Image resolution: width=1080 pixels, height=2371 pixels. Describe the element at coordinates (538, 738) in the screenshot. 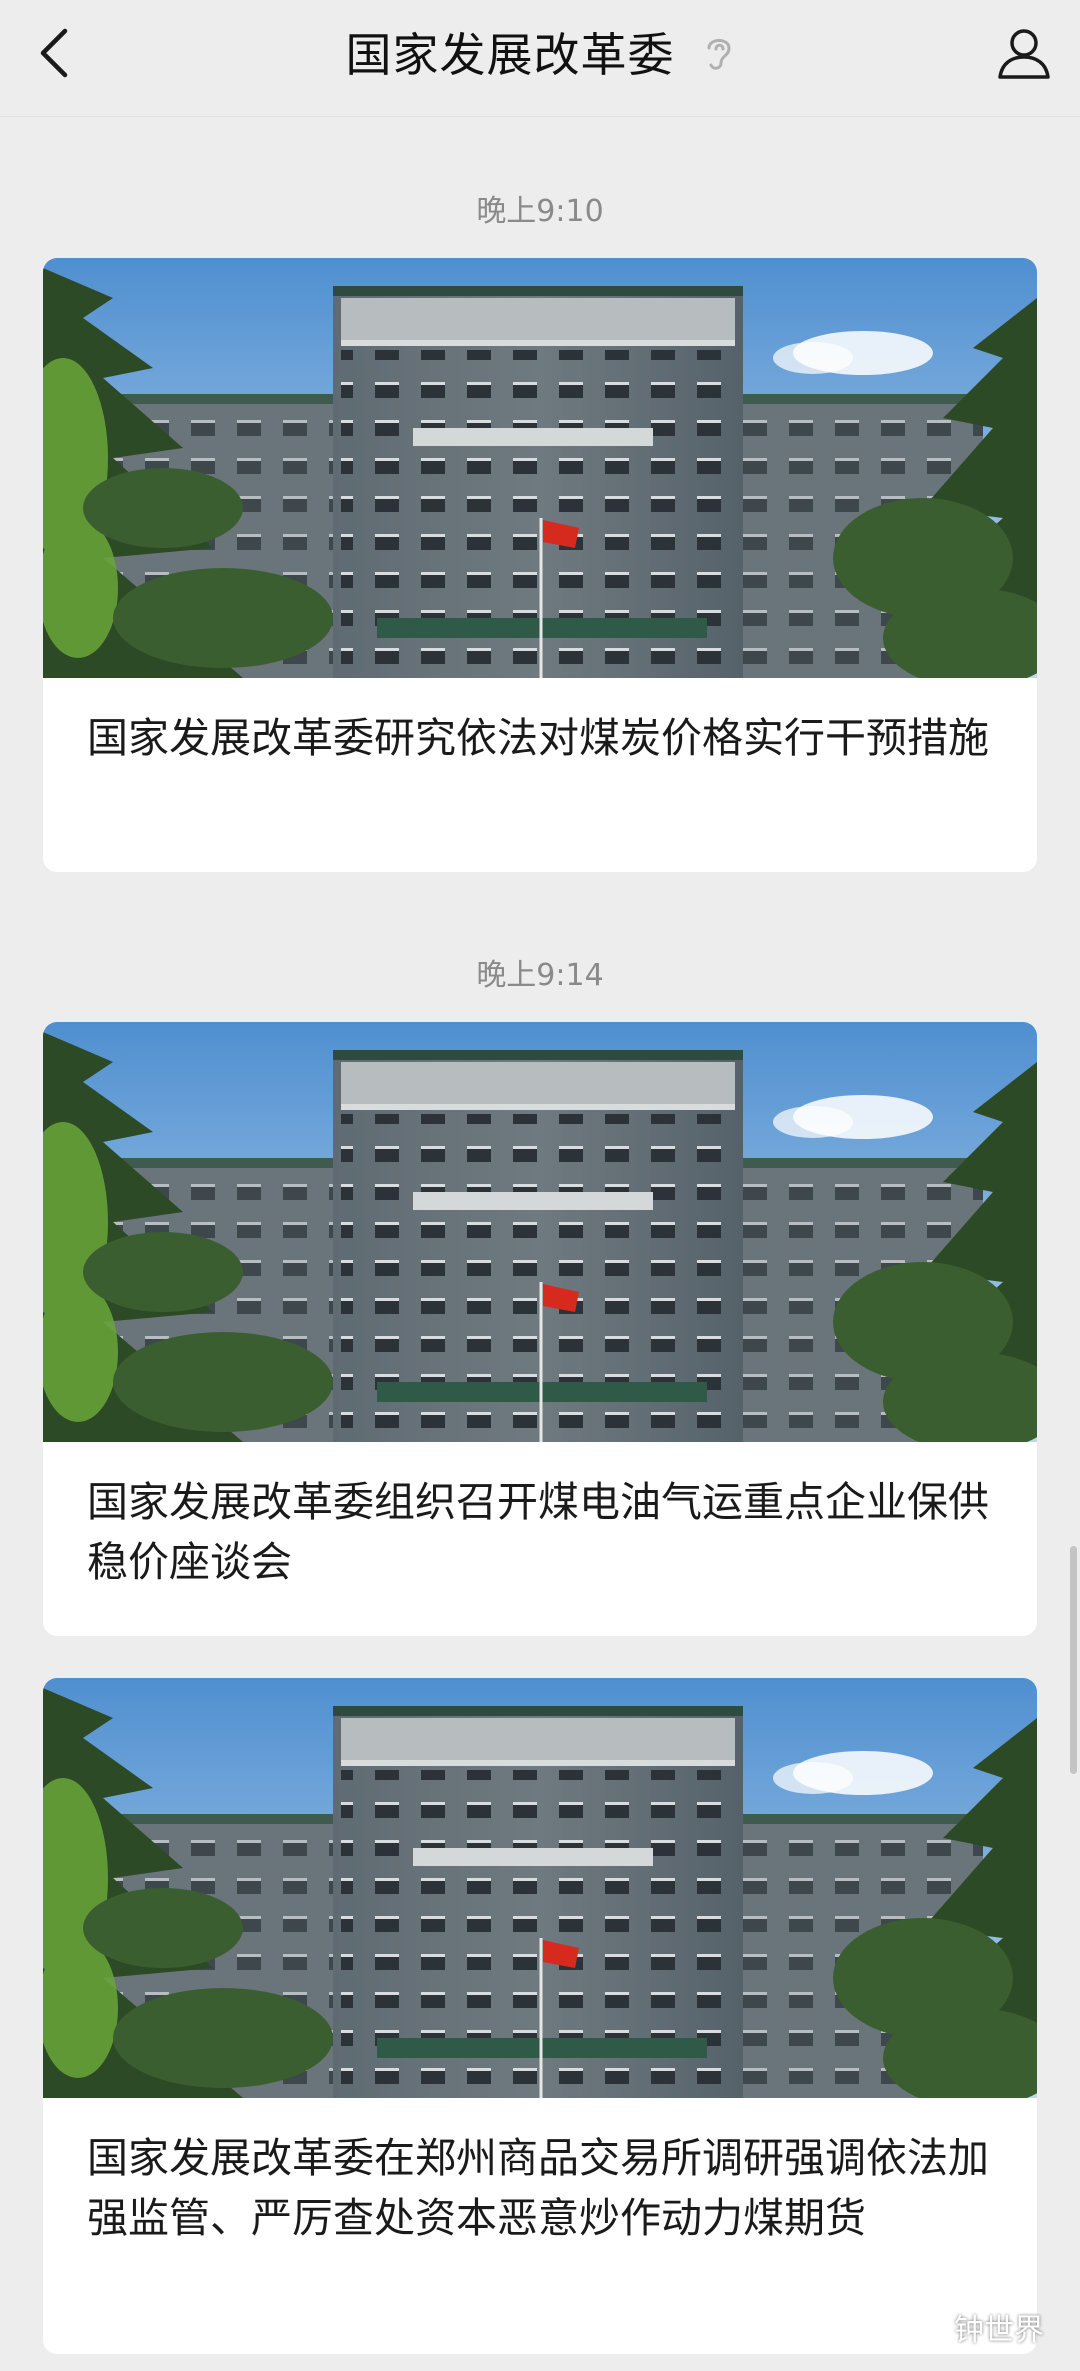

I see `article-title: 国家发展改革委研究依法对煤炭价格实行干预措施` at that location.